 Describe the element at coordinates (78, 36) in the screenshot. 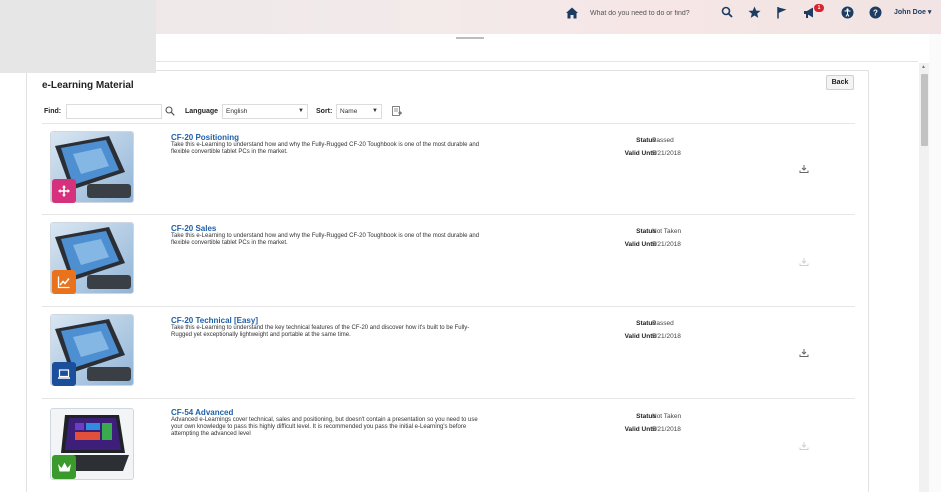

I see `logo-placeholder` at that location.